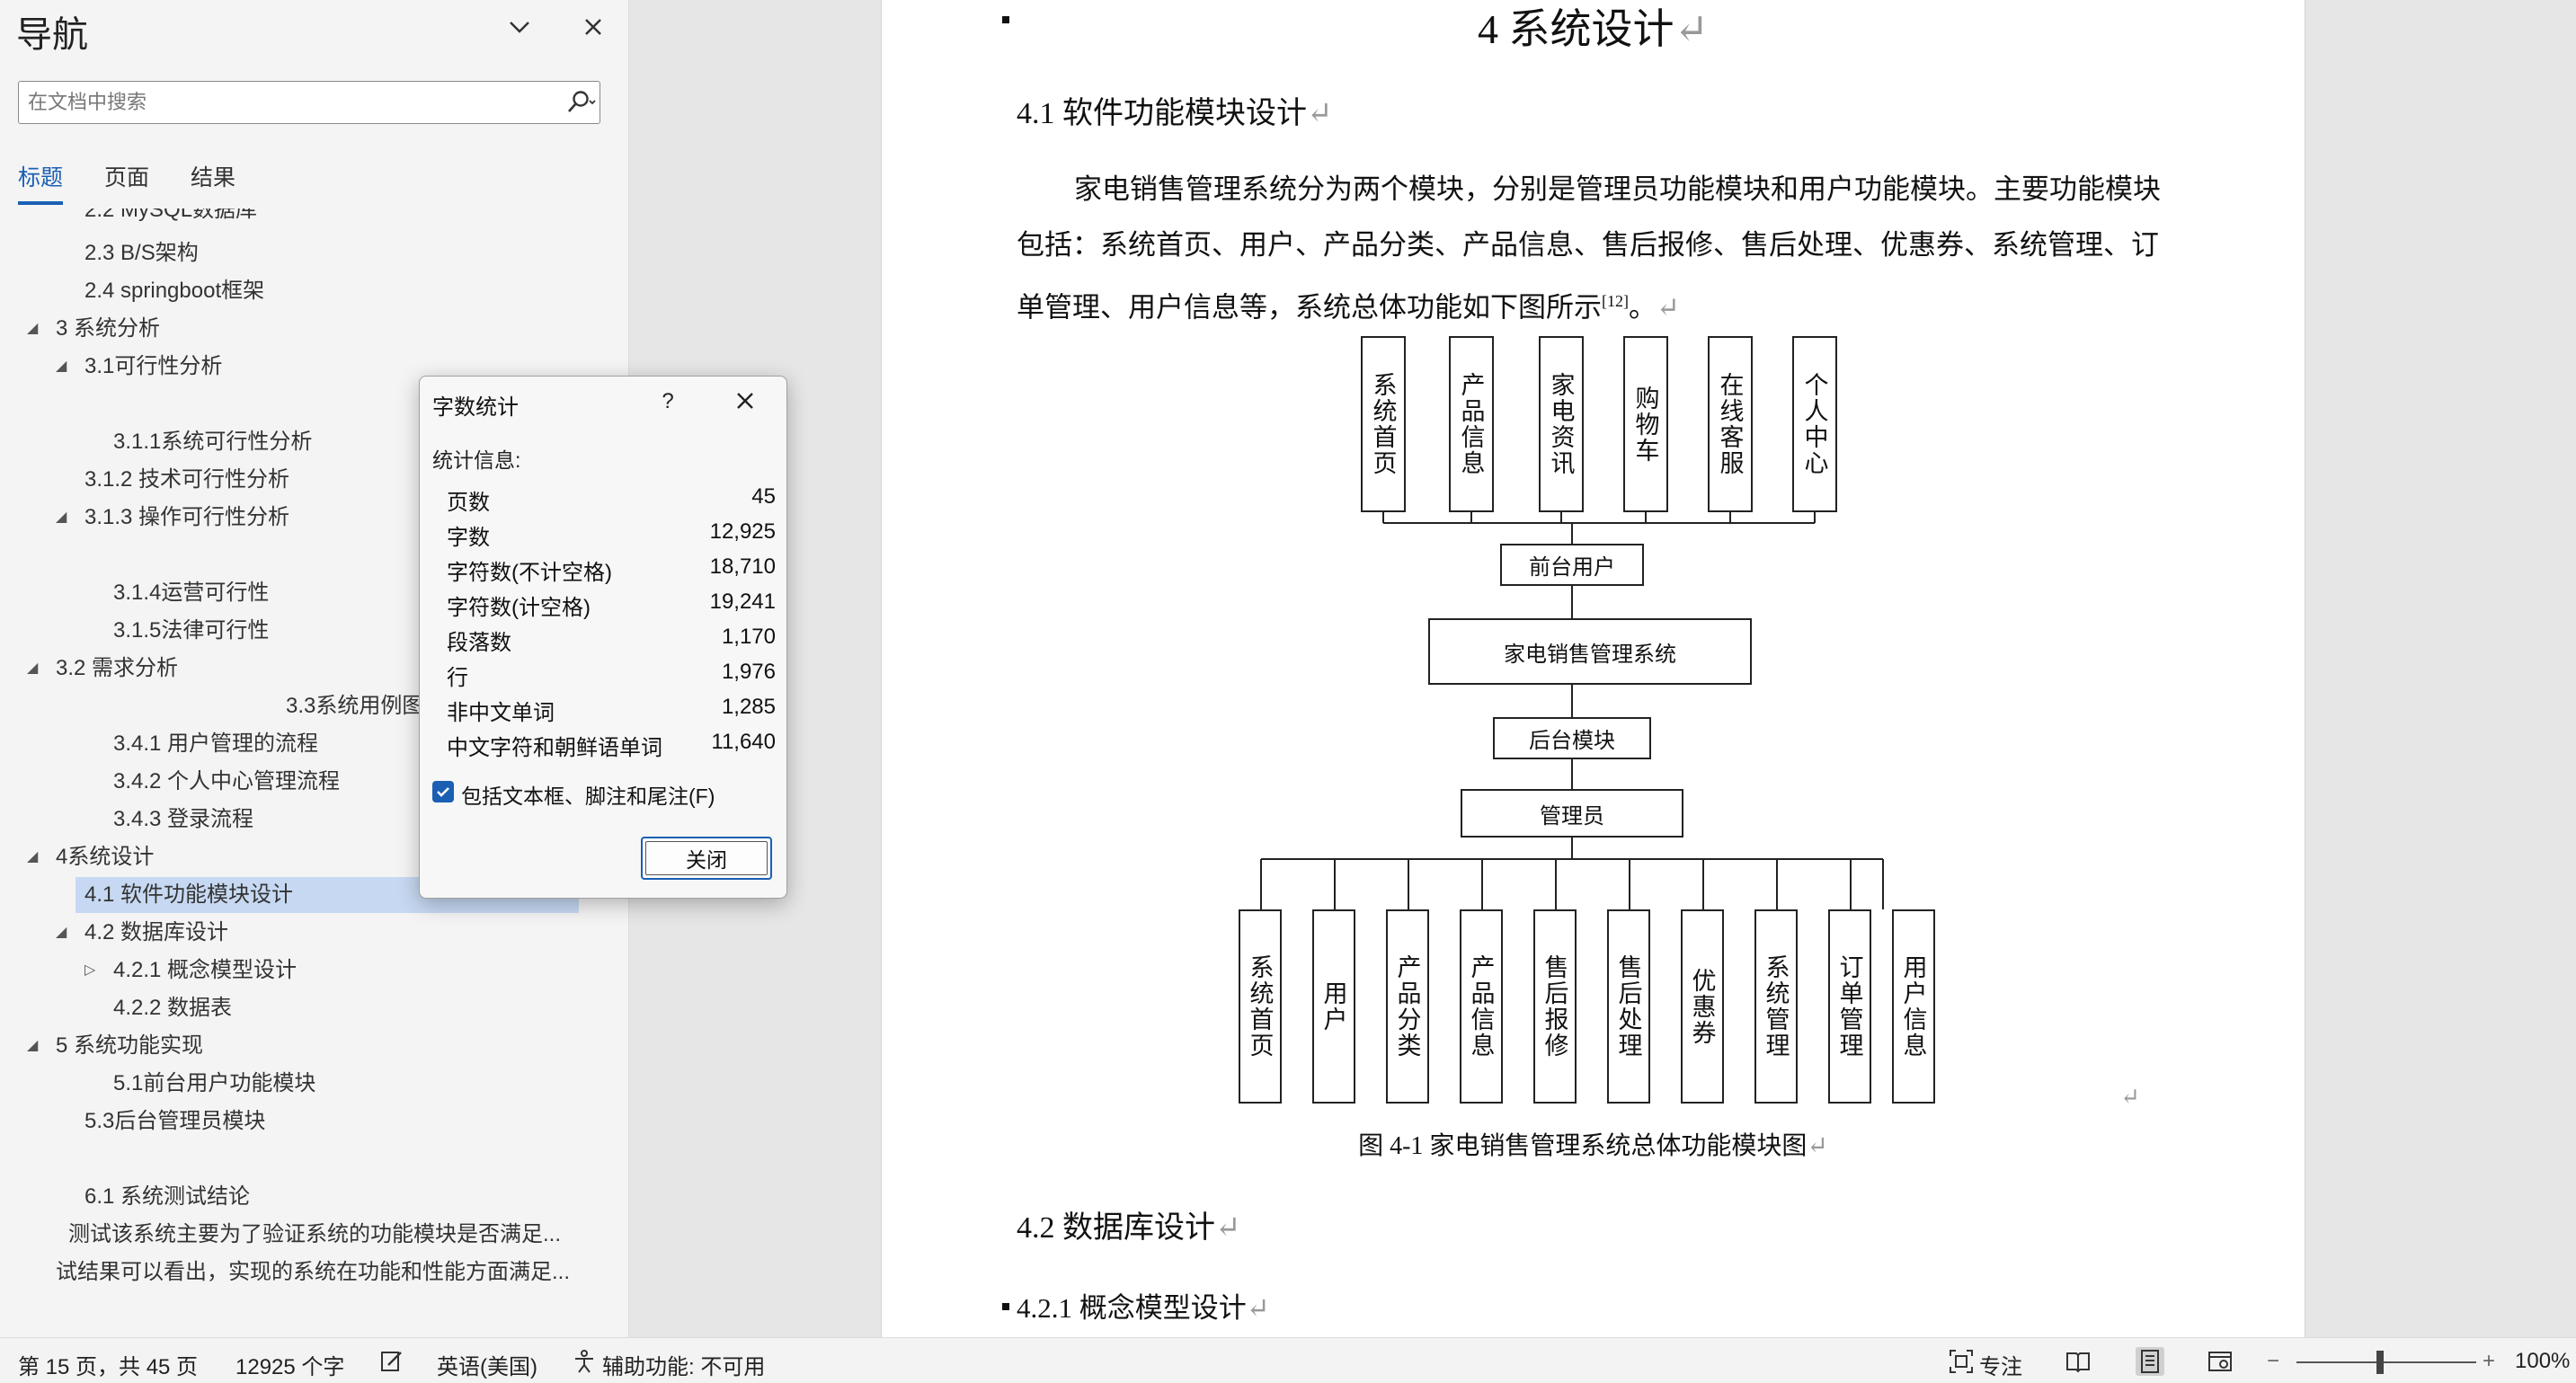  What do you see at coordinates (748, 672) in the screenshot?
I see `stat-value: 1,976` at bounding box center [748, 672].